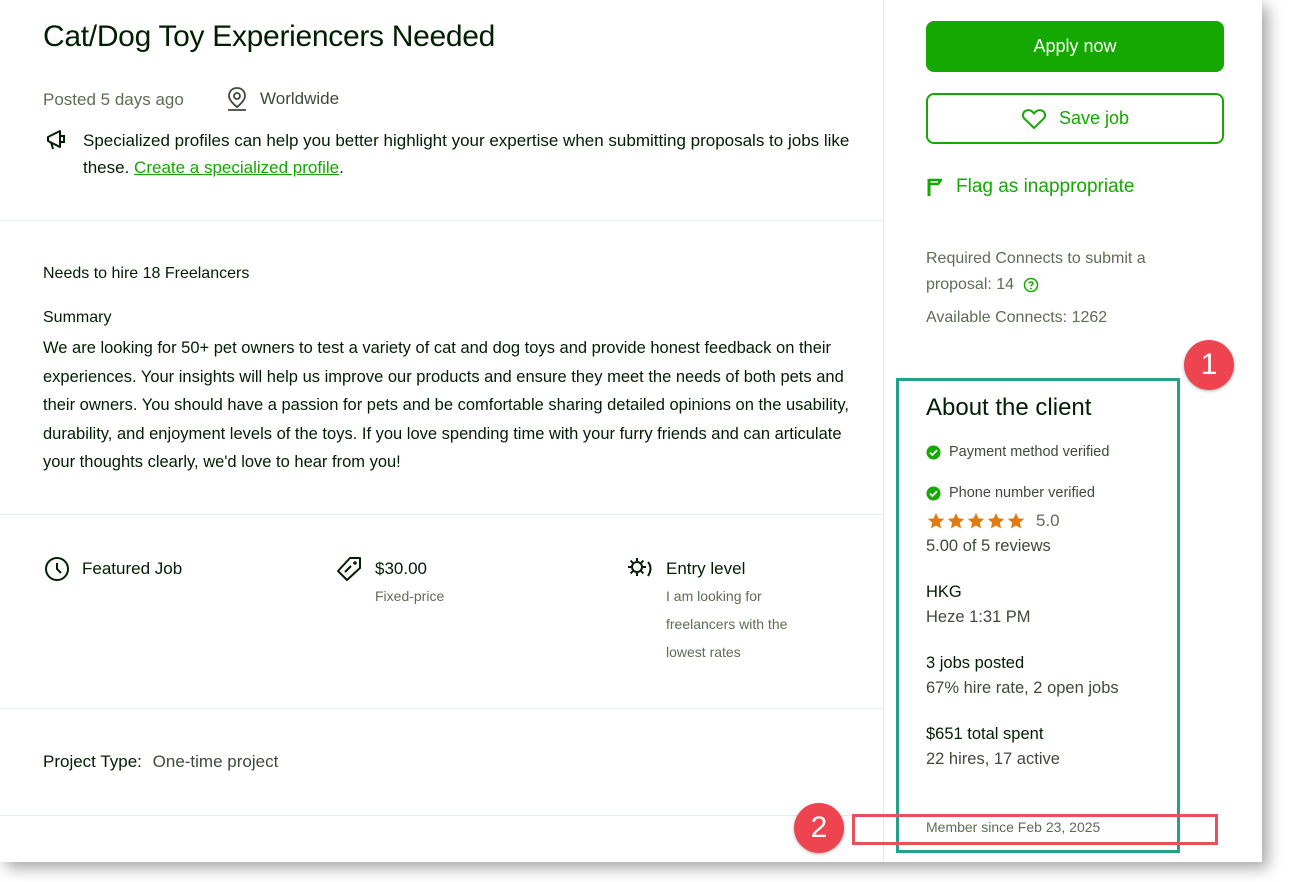  What do you see at coordinates (269, 36) in the screenshot?
I see `job-title: Cat/Dog Toy Experiencers Needed` at bounding box center [269, 36].